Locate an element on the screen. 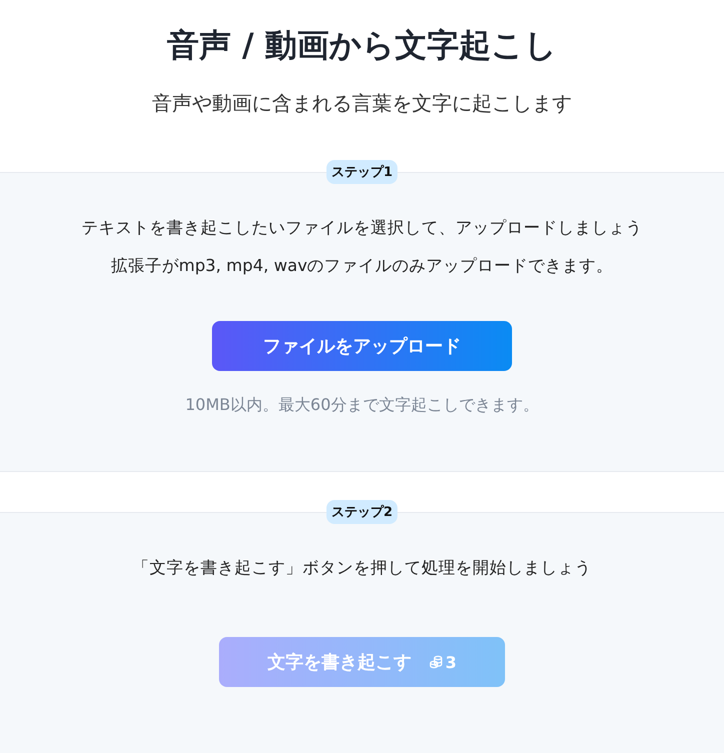  instruction-text: 拡張子がmp3, mp4, wavのファイルのみアップロードできます。 is located at coordinates (362, 266).